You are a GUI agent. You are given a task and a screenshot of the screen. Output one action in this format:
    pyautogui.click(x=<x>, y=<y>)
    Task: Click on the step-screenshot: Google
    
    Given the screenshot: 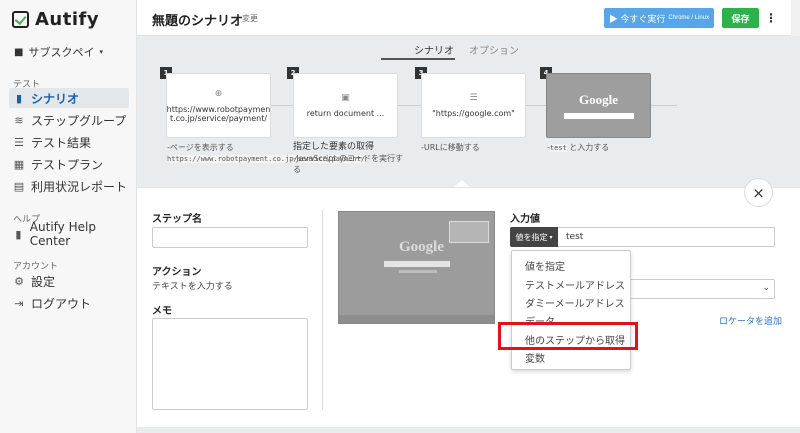 What is the action you would take?
    pyautogui.click(x=416, y=267)
    